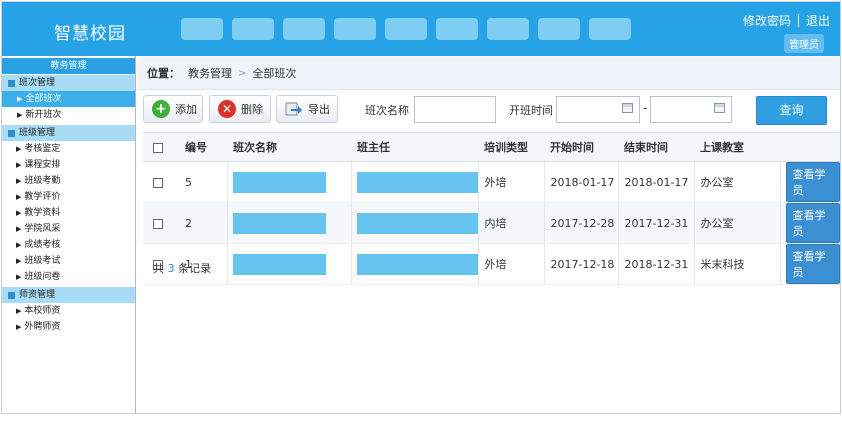 The width and height of the screenshot is (842, 445). Describe the element at coordinates (68, 133) in the screenshot. I see `sidebar-group-class: 班级管理` at that location.